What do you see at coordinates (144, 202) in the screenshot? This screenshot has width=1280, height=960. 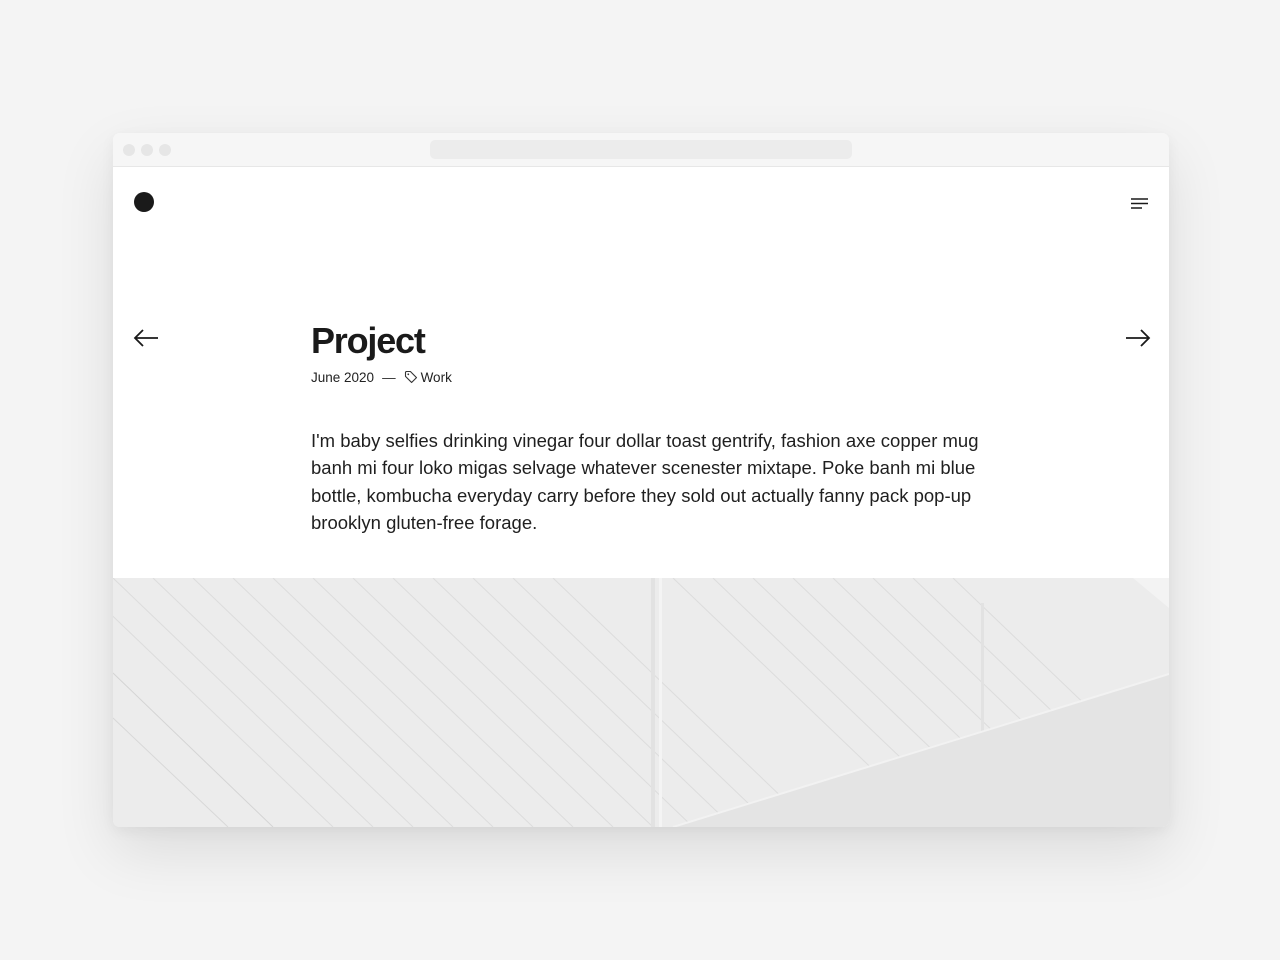 I see `site-logo` at bounding box center [144, 202].